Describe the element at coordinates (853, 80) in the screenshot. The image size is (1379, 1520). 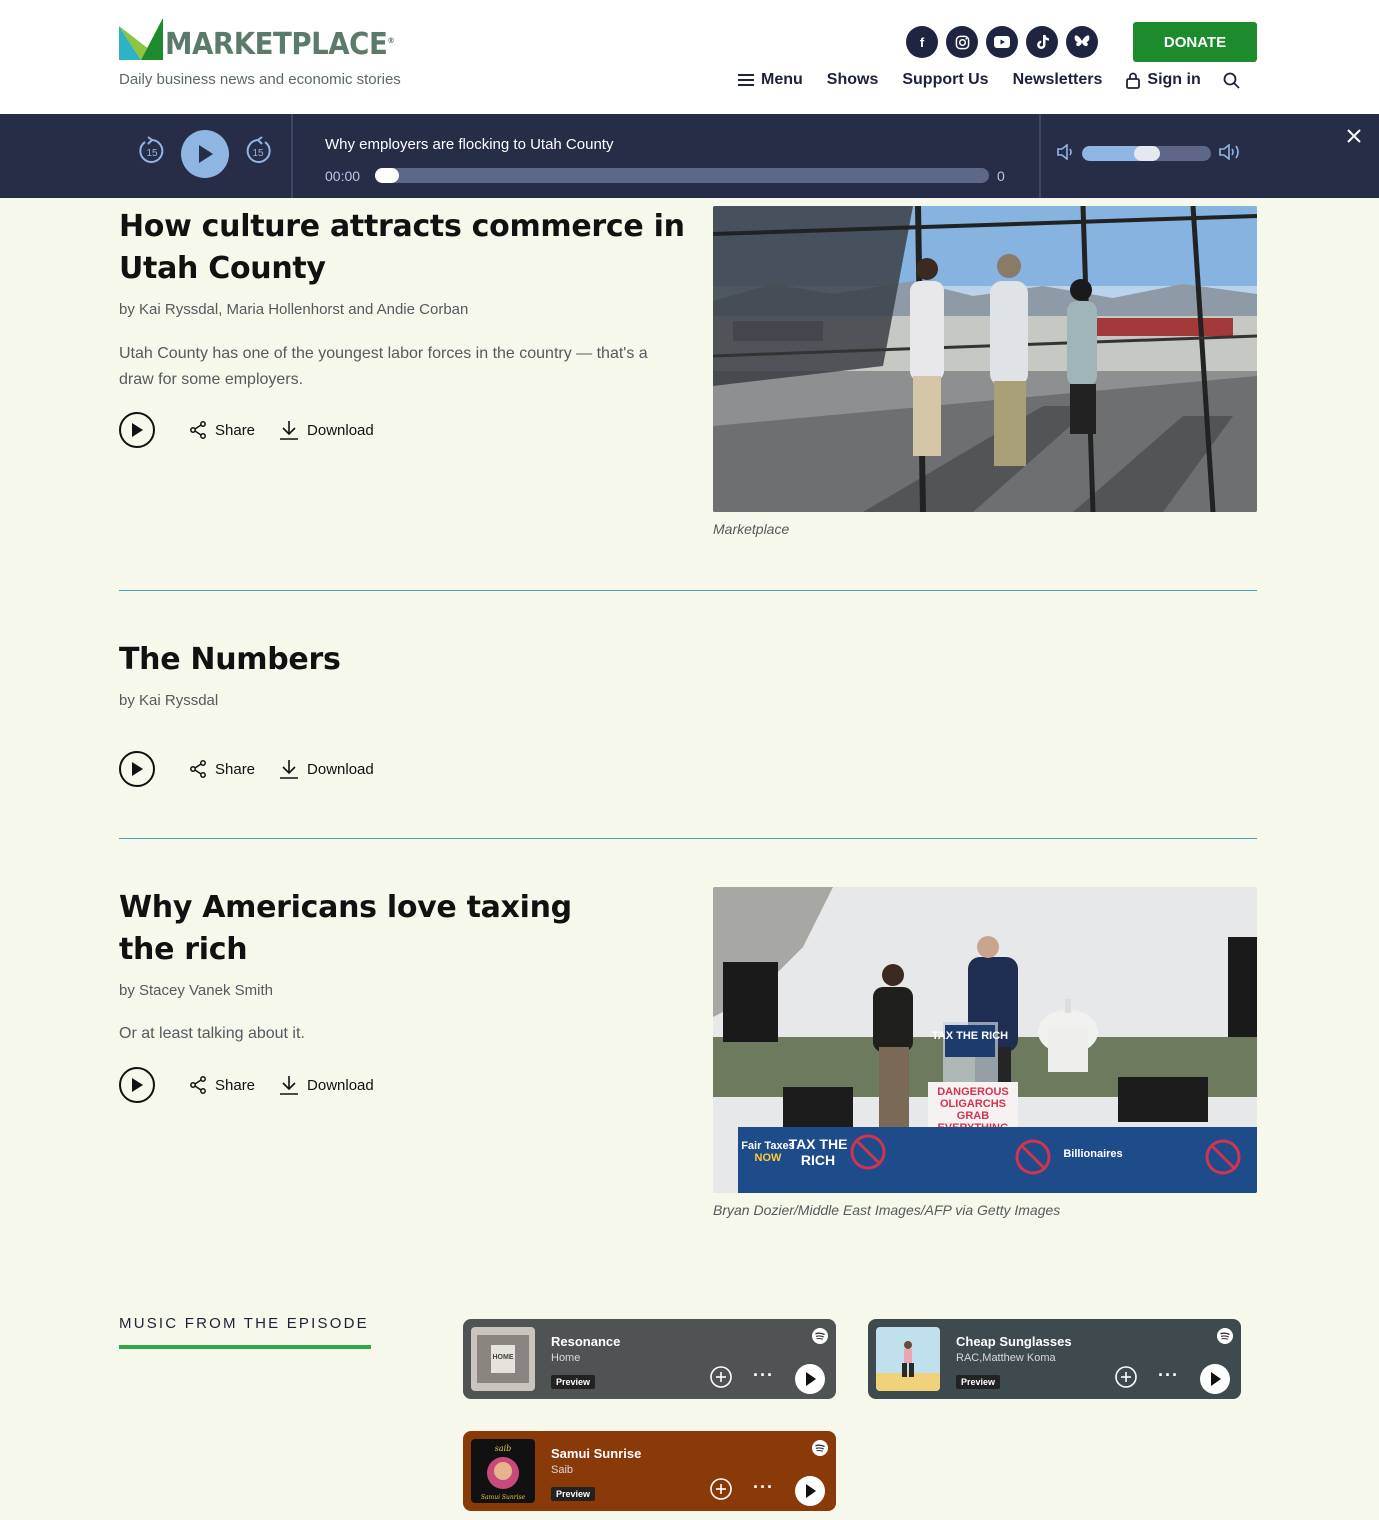
I see `nav-shows: Shows` at that location.